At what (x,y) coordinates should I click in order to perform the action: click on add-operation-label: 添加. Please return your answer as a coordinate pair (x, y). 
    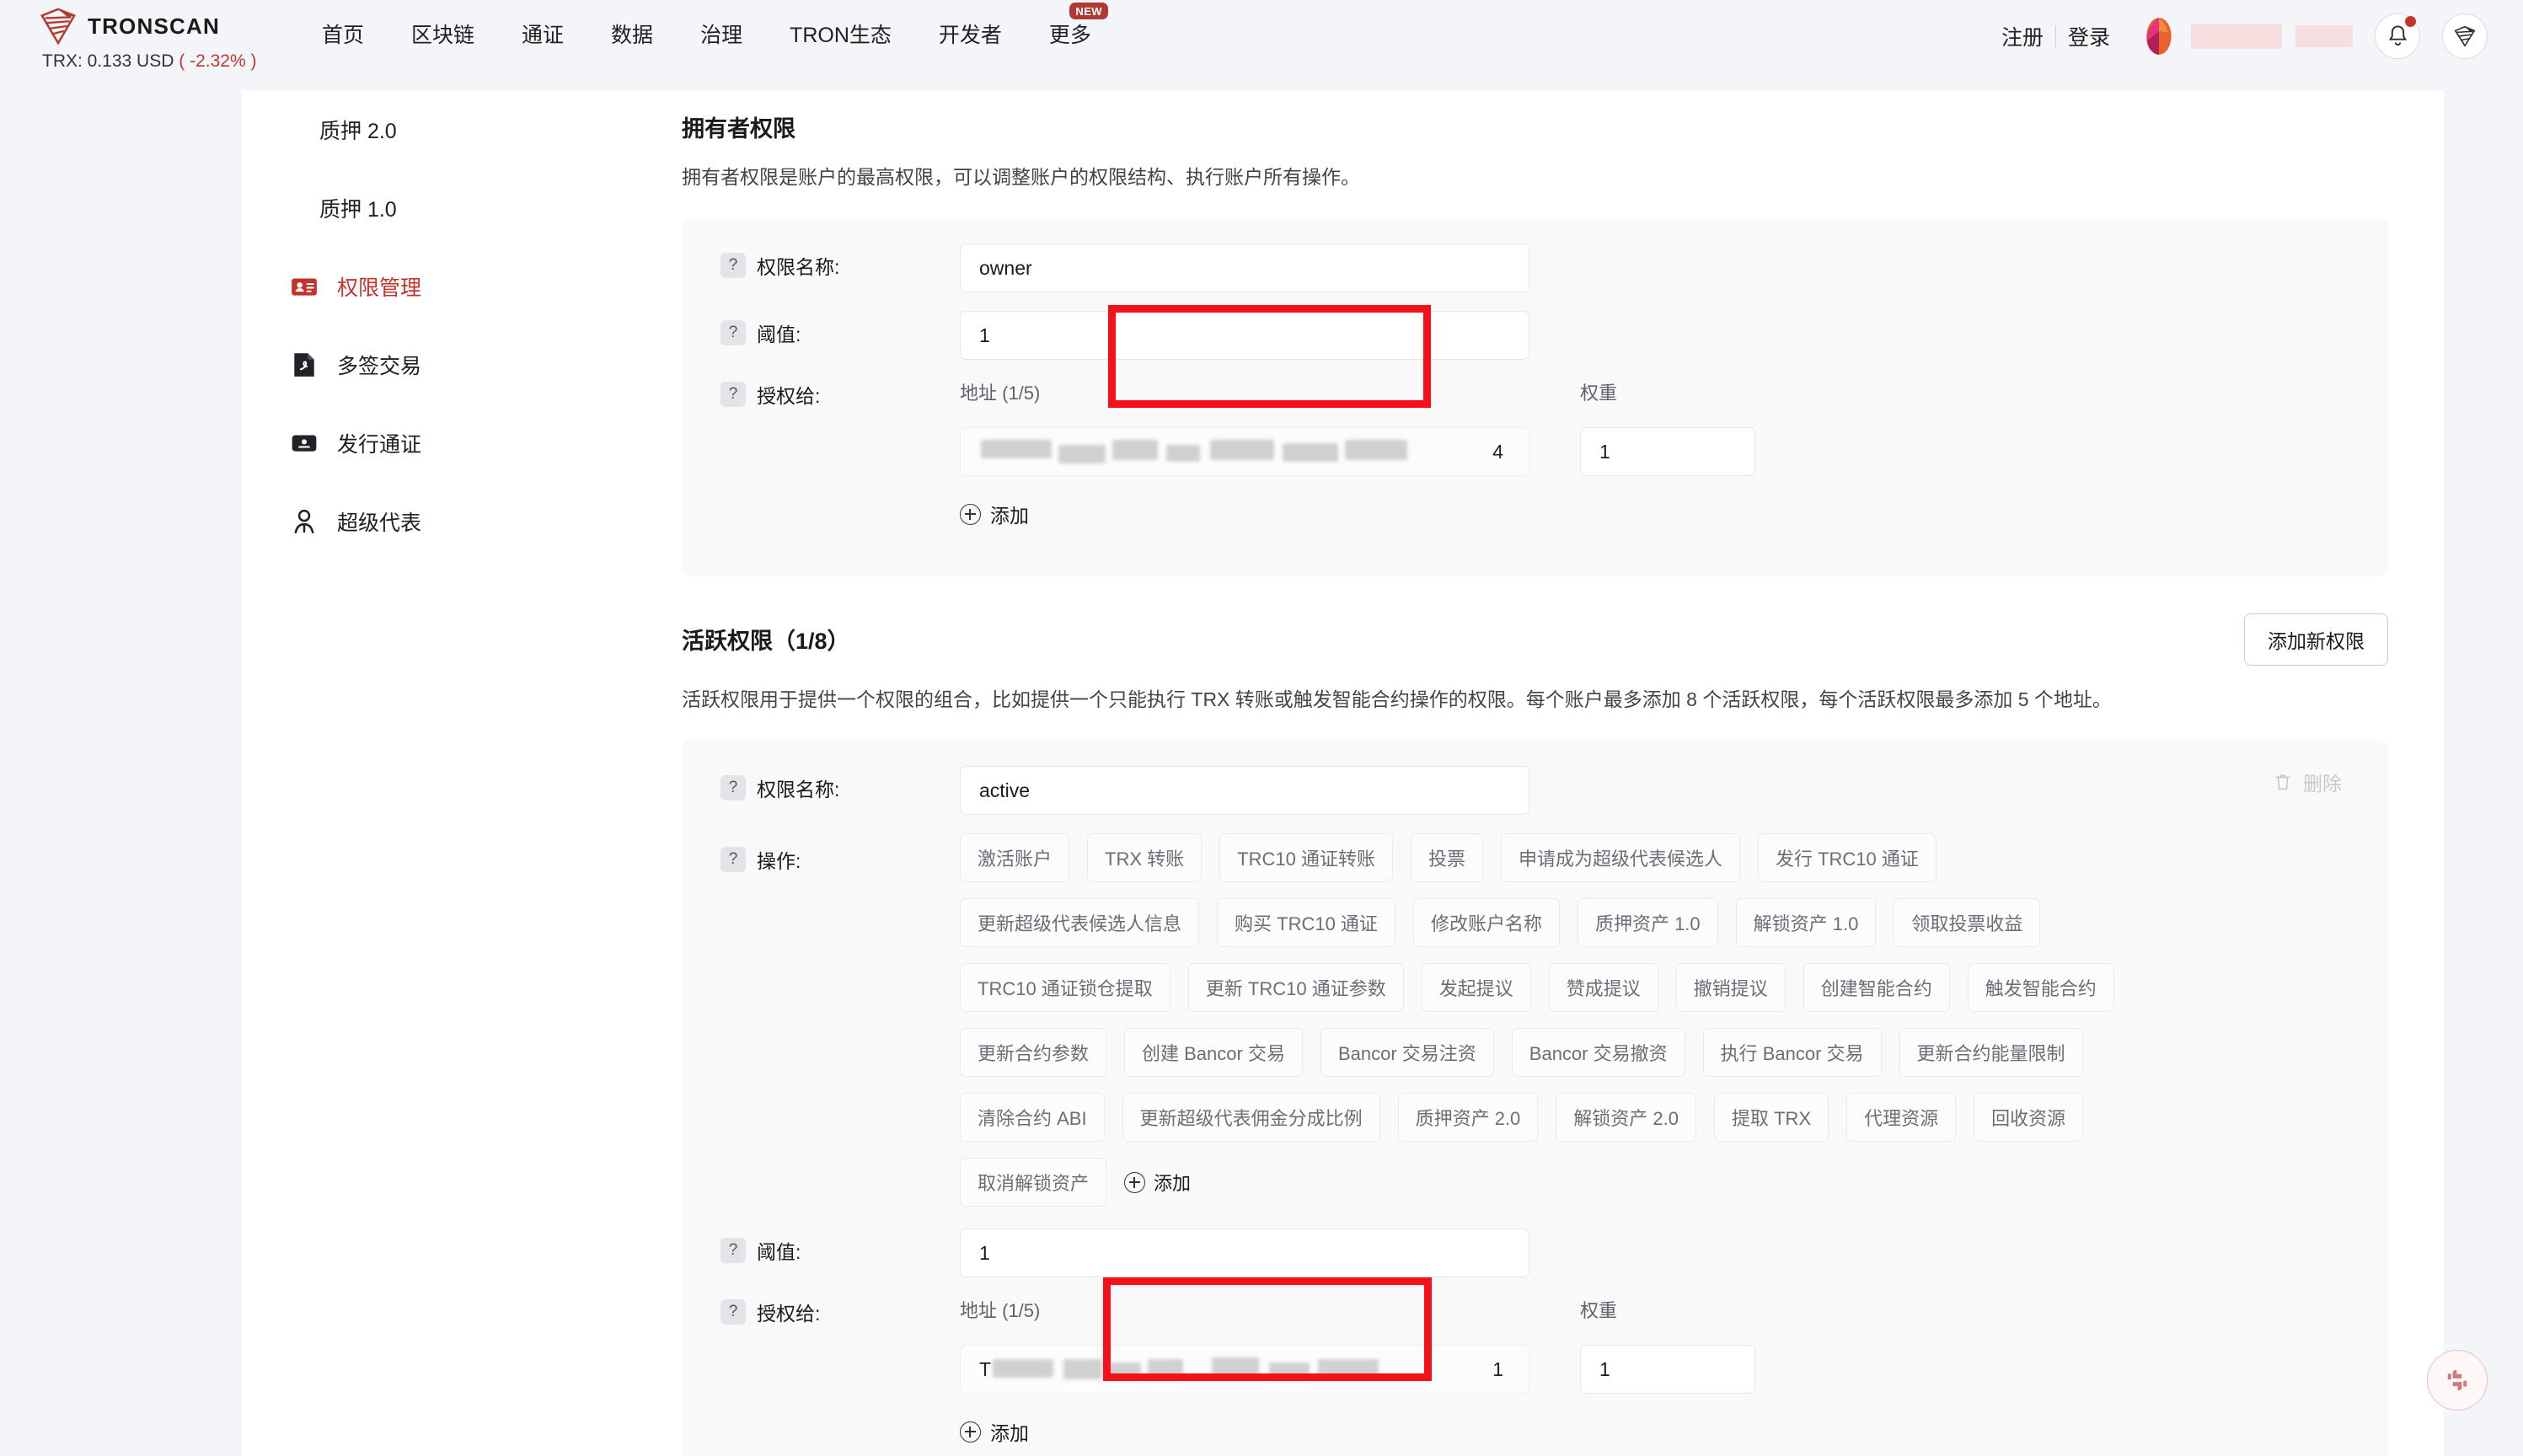
    Looking at the image, I should click on (1173, 1184).